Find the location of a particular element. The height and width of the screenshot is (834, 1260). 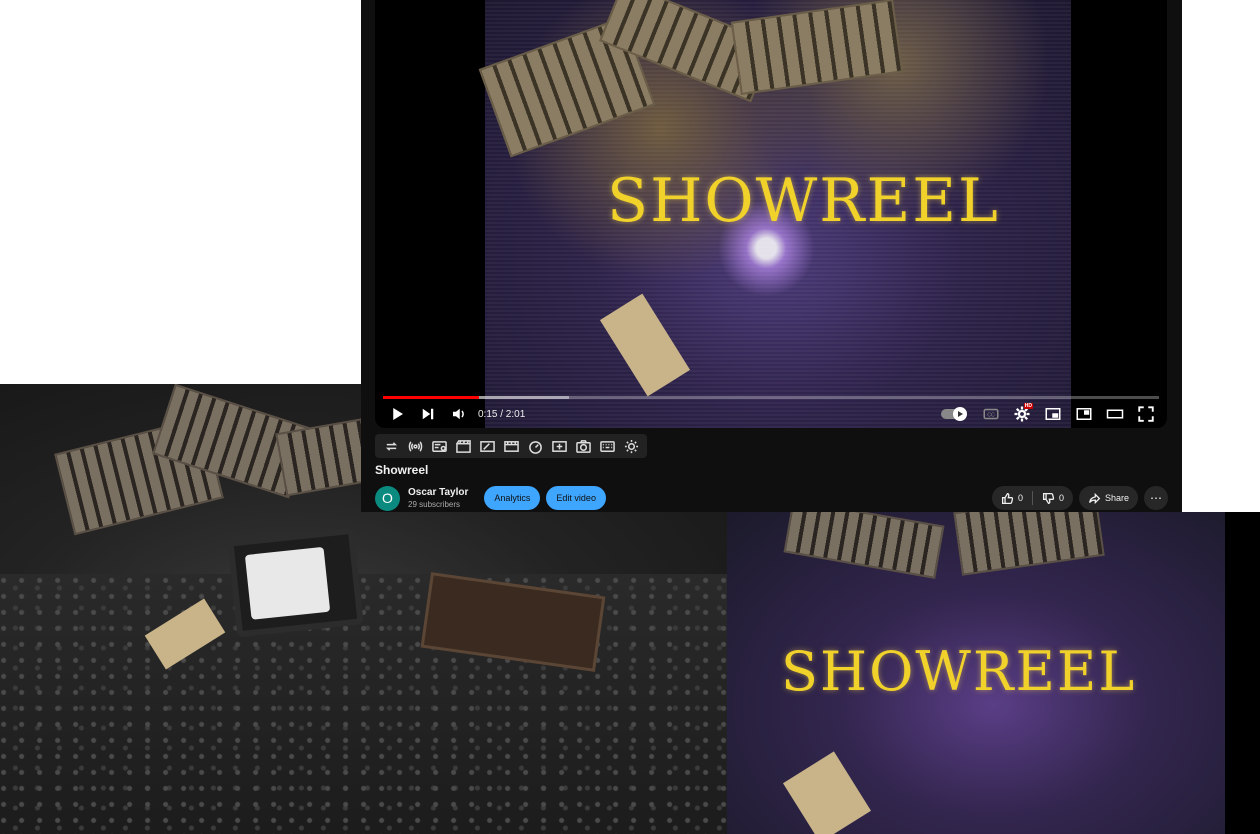

hd-badge: HD is located at coordinates (1028, 406).